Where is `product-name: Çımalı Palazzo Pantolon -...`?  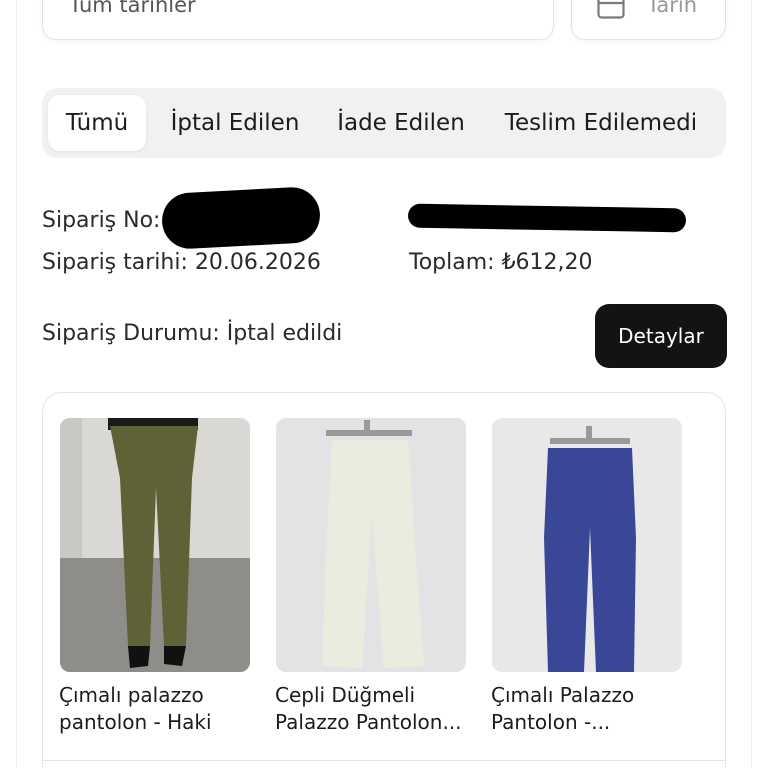 product-name: Çımalı Palazzo Pantolon -... is located at coordinates (591, 709).